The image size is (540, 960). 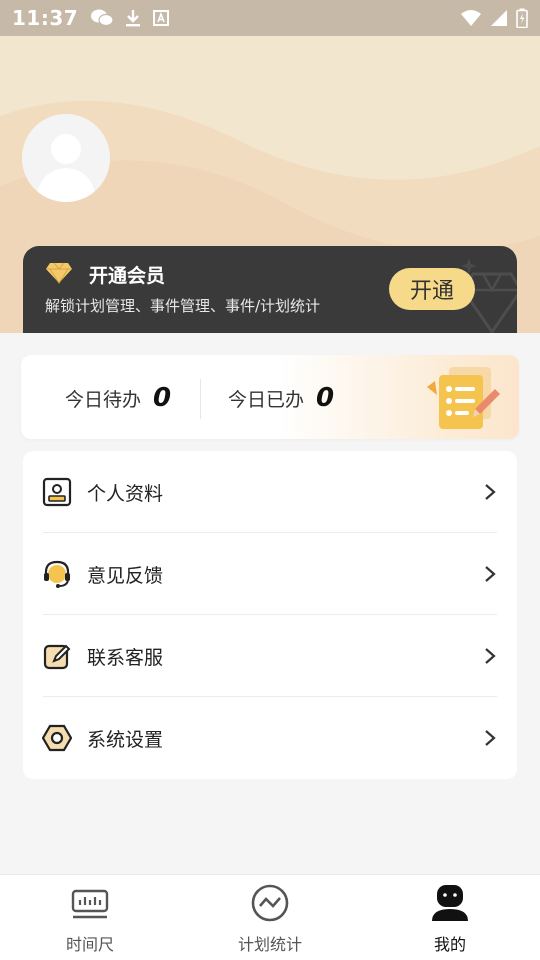 I want to click on nav-item-plan-stats: 计划统计, so click(x=270, y=917).